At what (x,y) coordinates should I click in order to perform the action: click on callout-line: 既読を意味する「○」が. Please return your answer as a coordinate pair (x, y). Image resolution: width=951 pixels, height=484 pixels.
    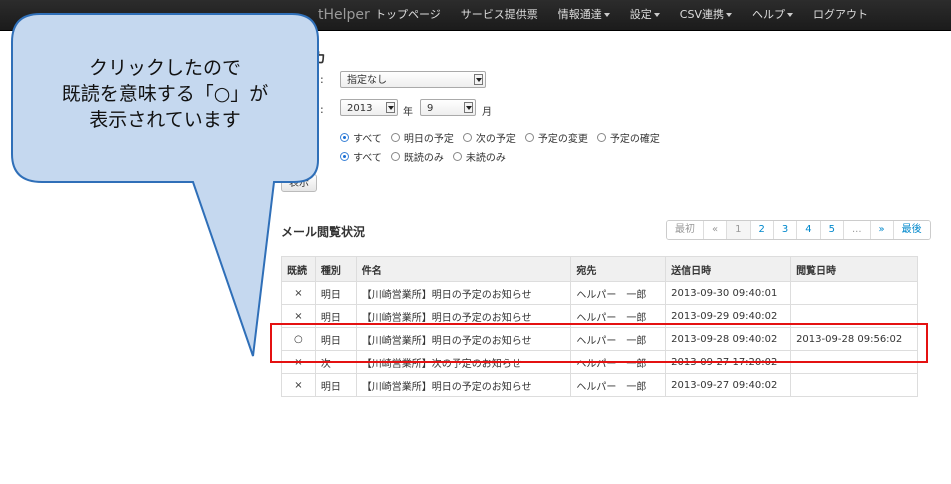
    Looking at the image, I should click on (165, 94).